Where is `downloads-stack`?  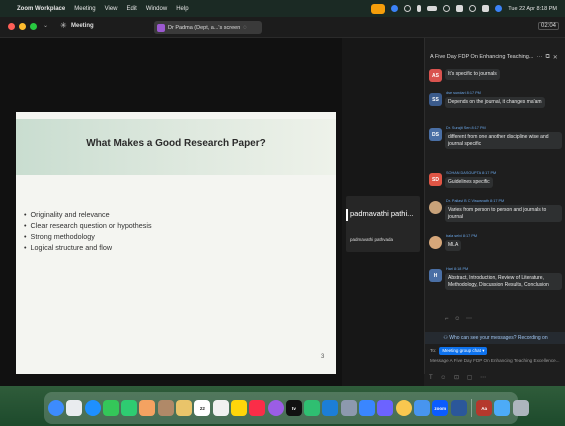 downloads-stack is located at coordinates (502, 408).